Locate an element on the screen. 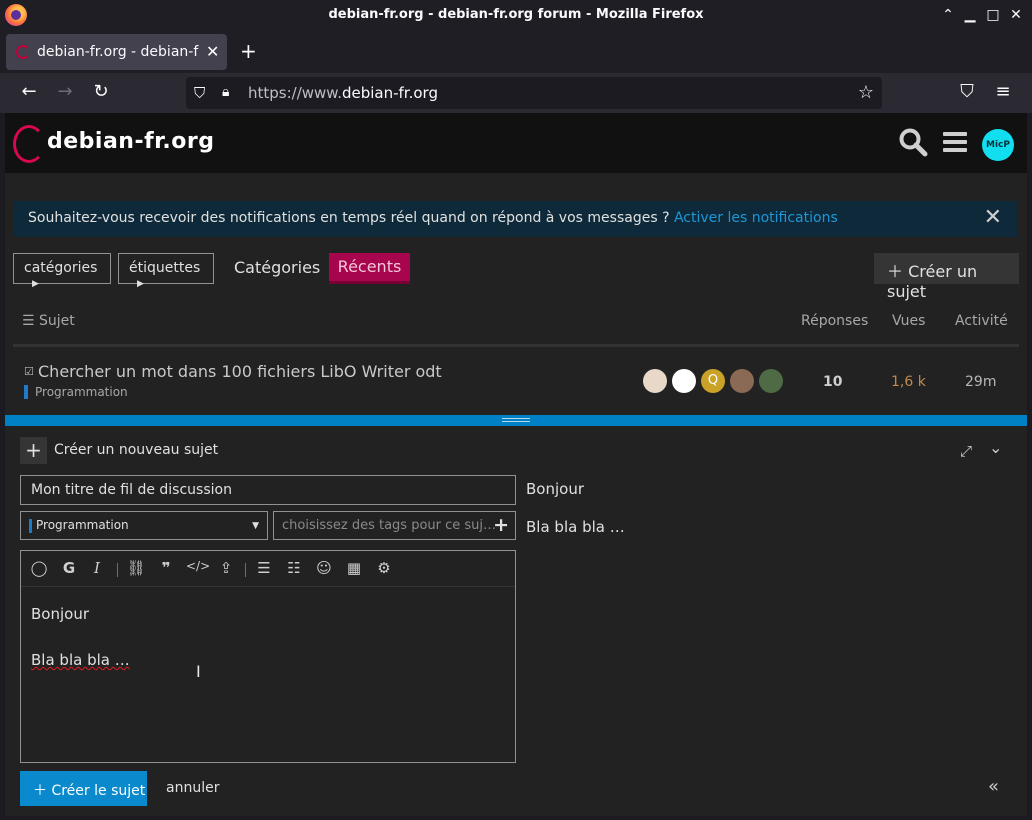 The image size is (1032, 820). browser-tab-active: debian-fr.org - debian-fr.org forum ✕ is located at coordinates (116, 52).